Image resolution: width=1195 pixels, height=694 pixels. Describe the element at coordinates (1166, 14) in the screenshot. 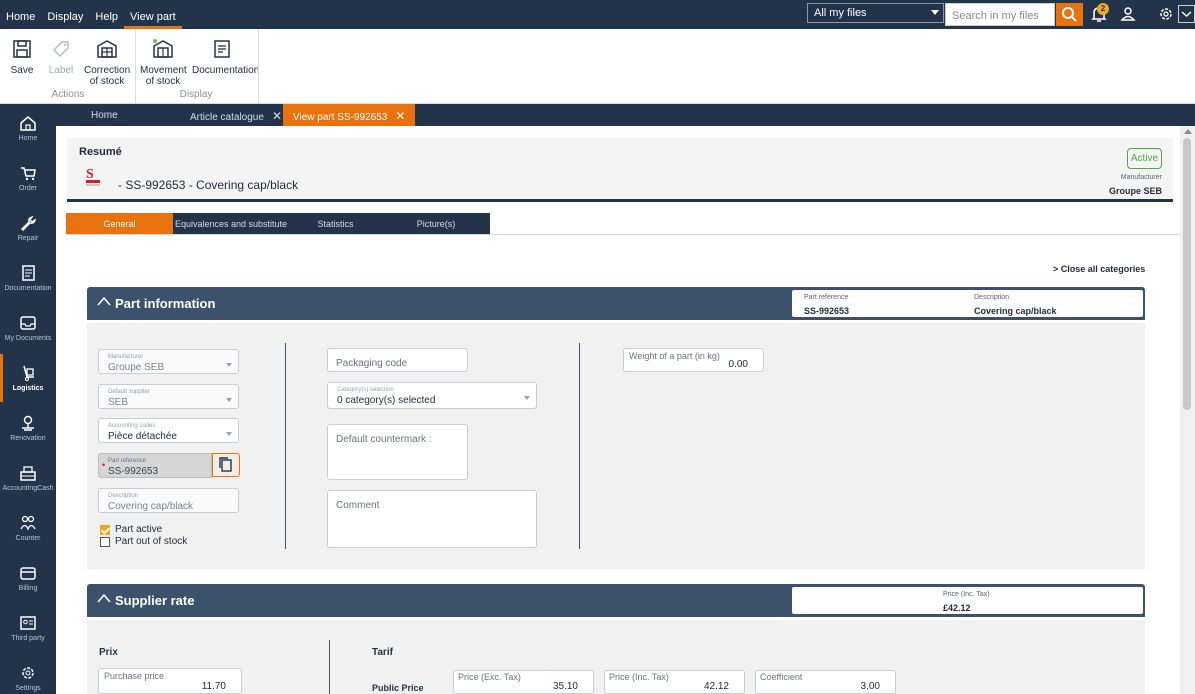

I see `settings-button` at that location.